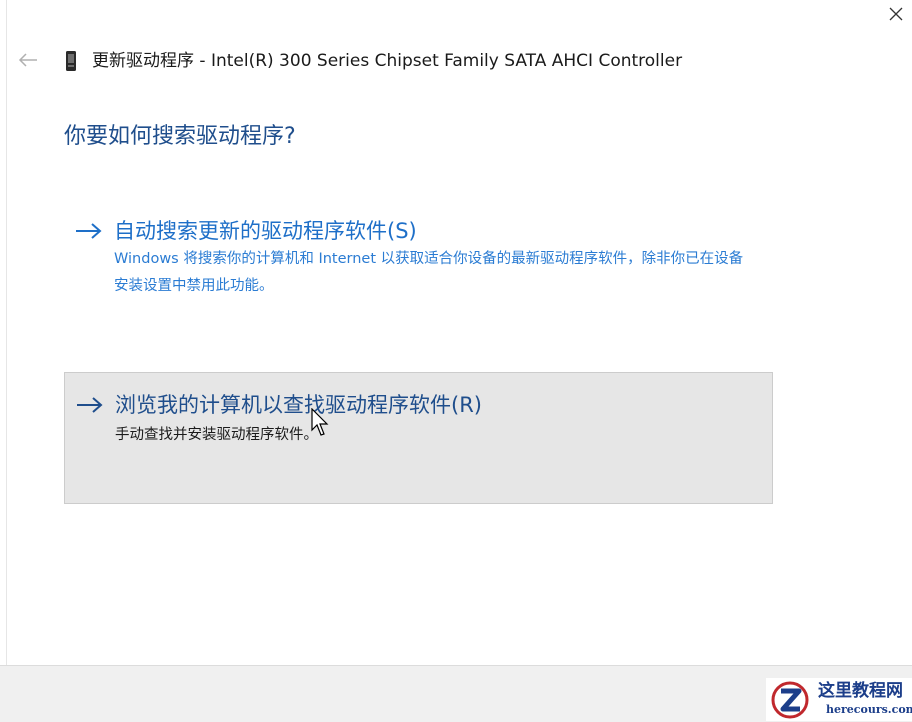 This screenshot has height=722, width=912. I want to click on watermark-logo: 这里教程网 herecours.com, so click(839, 699).